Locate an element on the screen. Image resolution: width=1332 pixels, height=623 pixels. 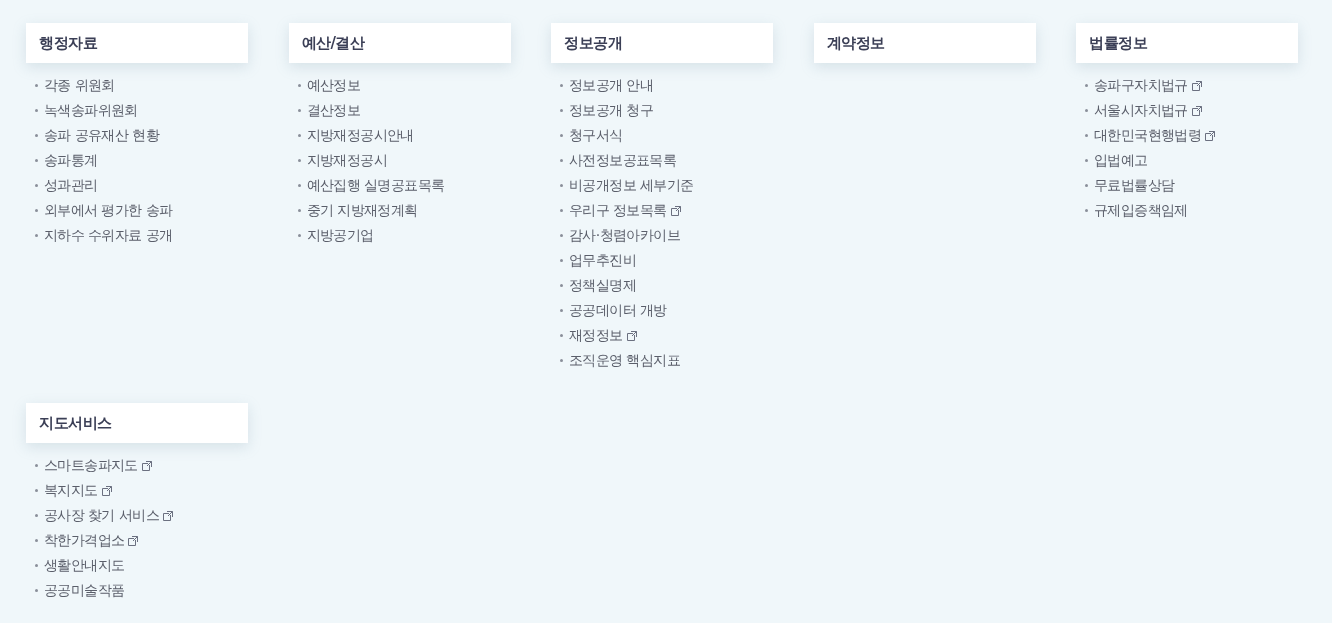
section-title: 행정자료 is located at coordinates (137, 43).